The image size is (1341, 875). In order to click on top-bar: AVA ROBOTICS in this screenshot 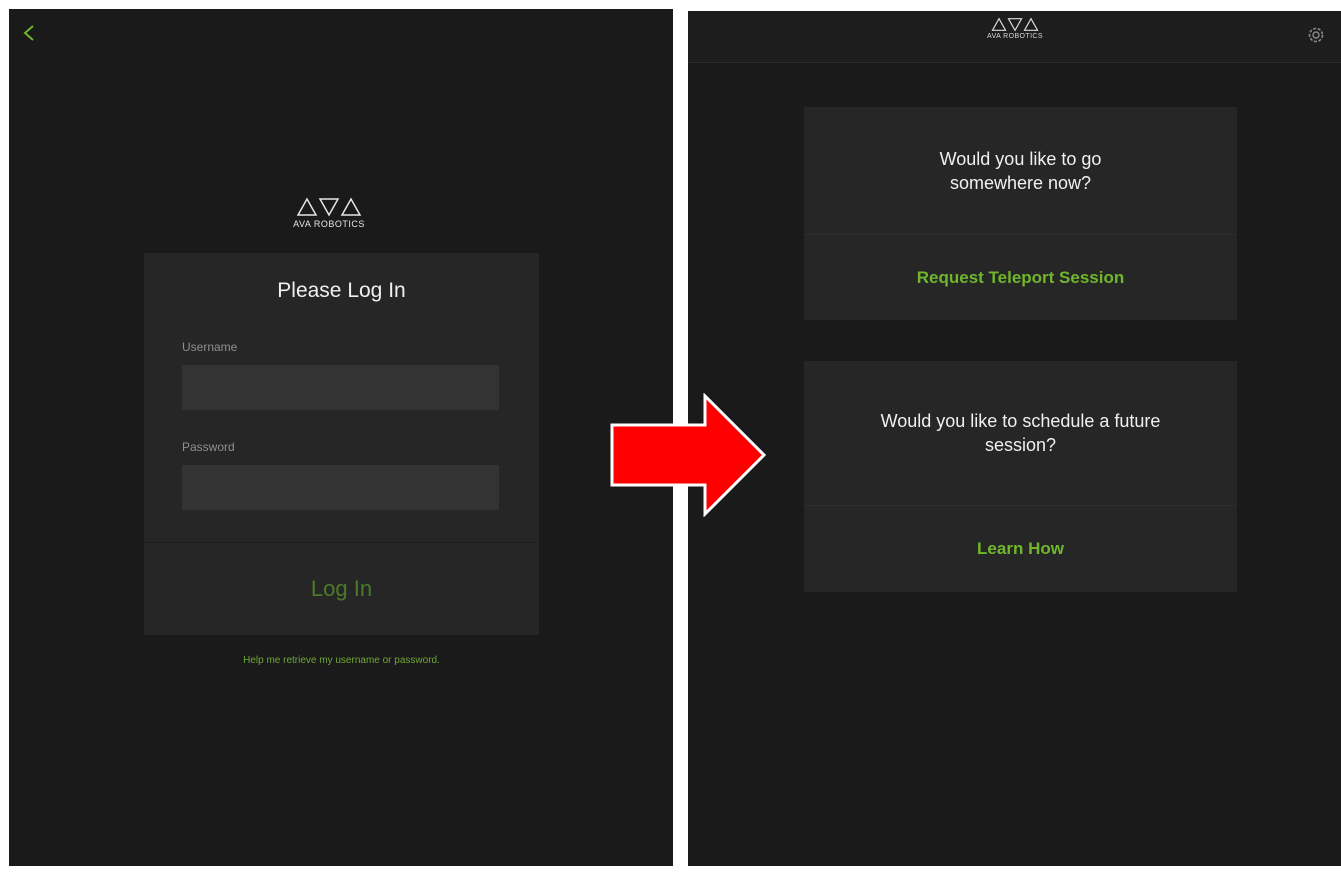, I will do `click(1014, 37)`.